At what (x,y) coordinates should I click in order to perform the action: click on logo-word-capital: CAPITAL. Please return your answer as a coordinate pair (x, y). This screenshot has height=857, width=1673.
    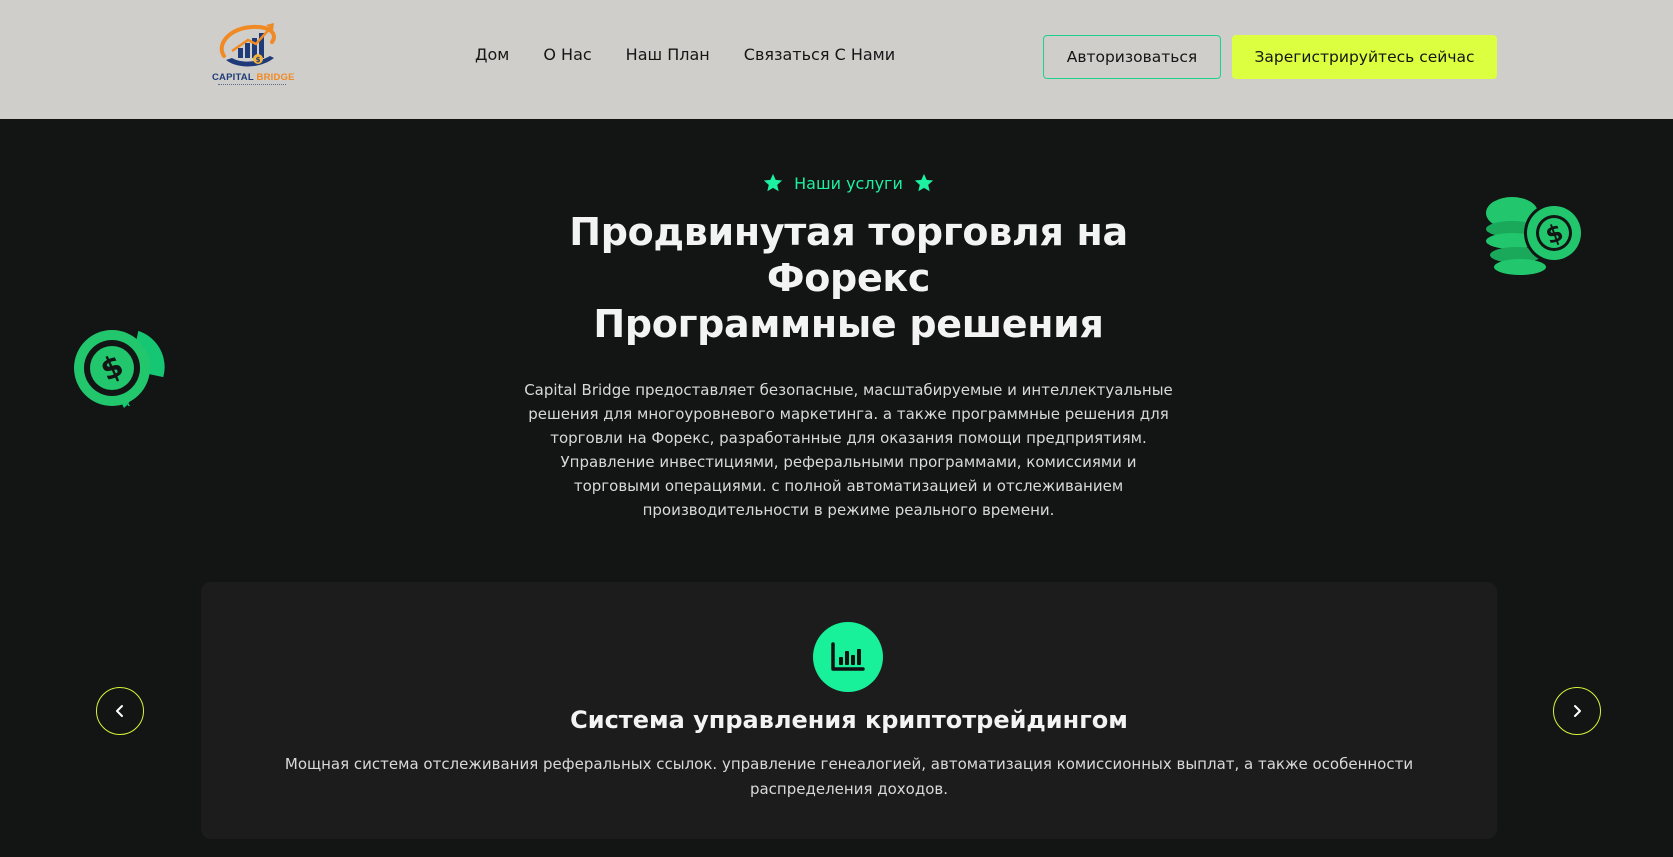
    Looking at the image, I should click on (233, 77).